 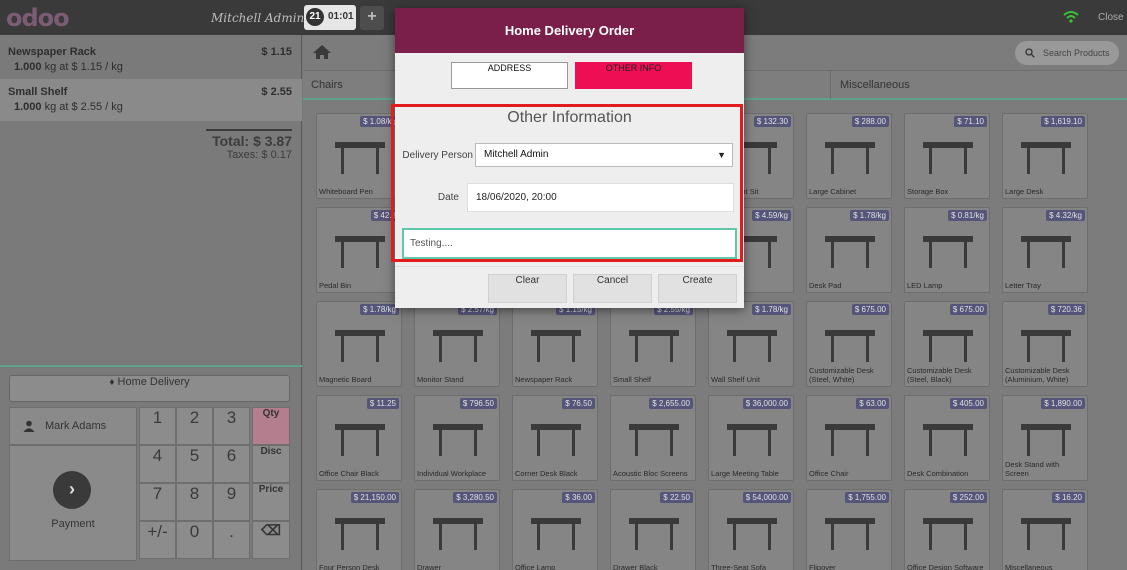 I want to click on product-card: $ 42.3 Pedal Bin, so click(x=359, y=250).